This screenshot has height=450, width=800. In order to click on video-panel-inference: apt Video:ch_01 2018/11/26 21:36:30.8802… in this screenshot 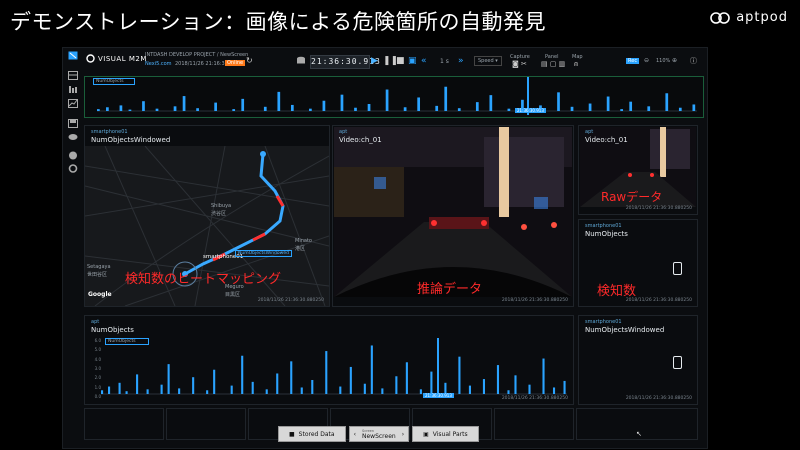, I will do `click(453, 216)`.